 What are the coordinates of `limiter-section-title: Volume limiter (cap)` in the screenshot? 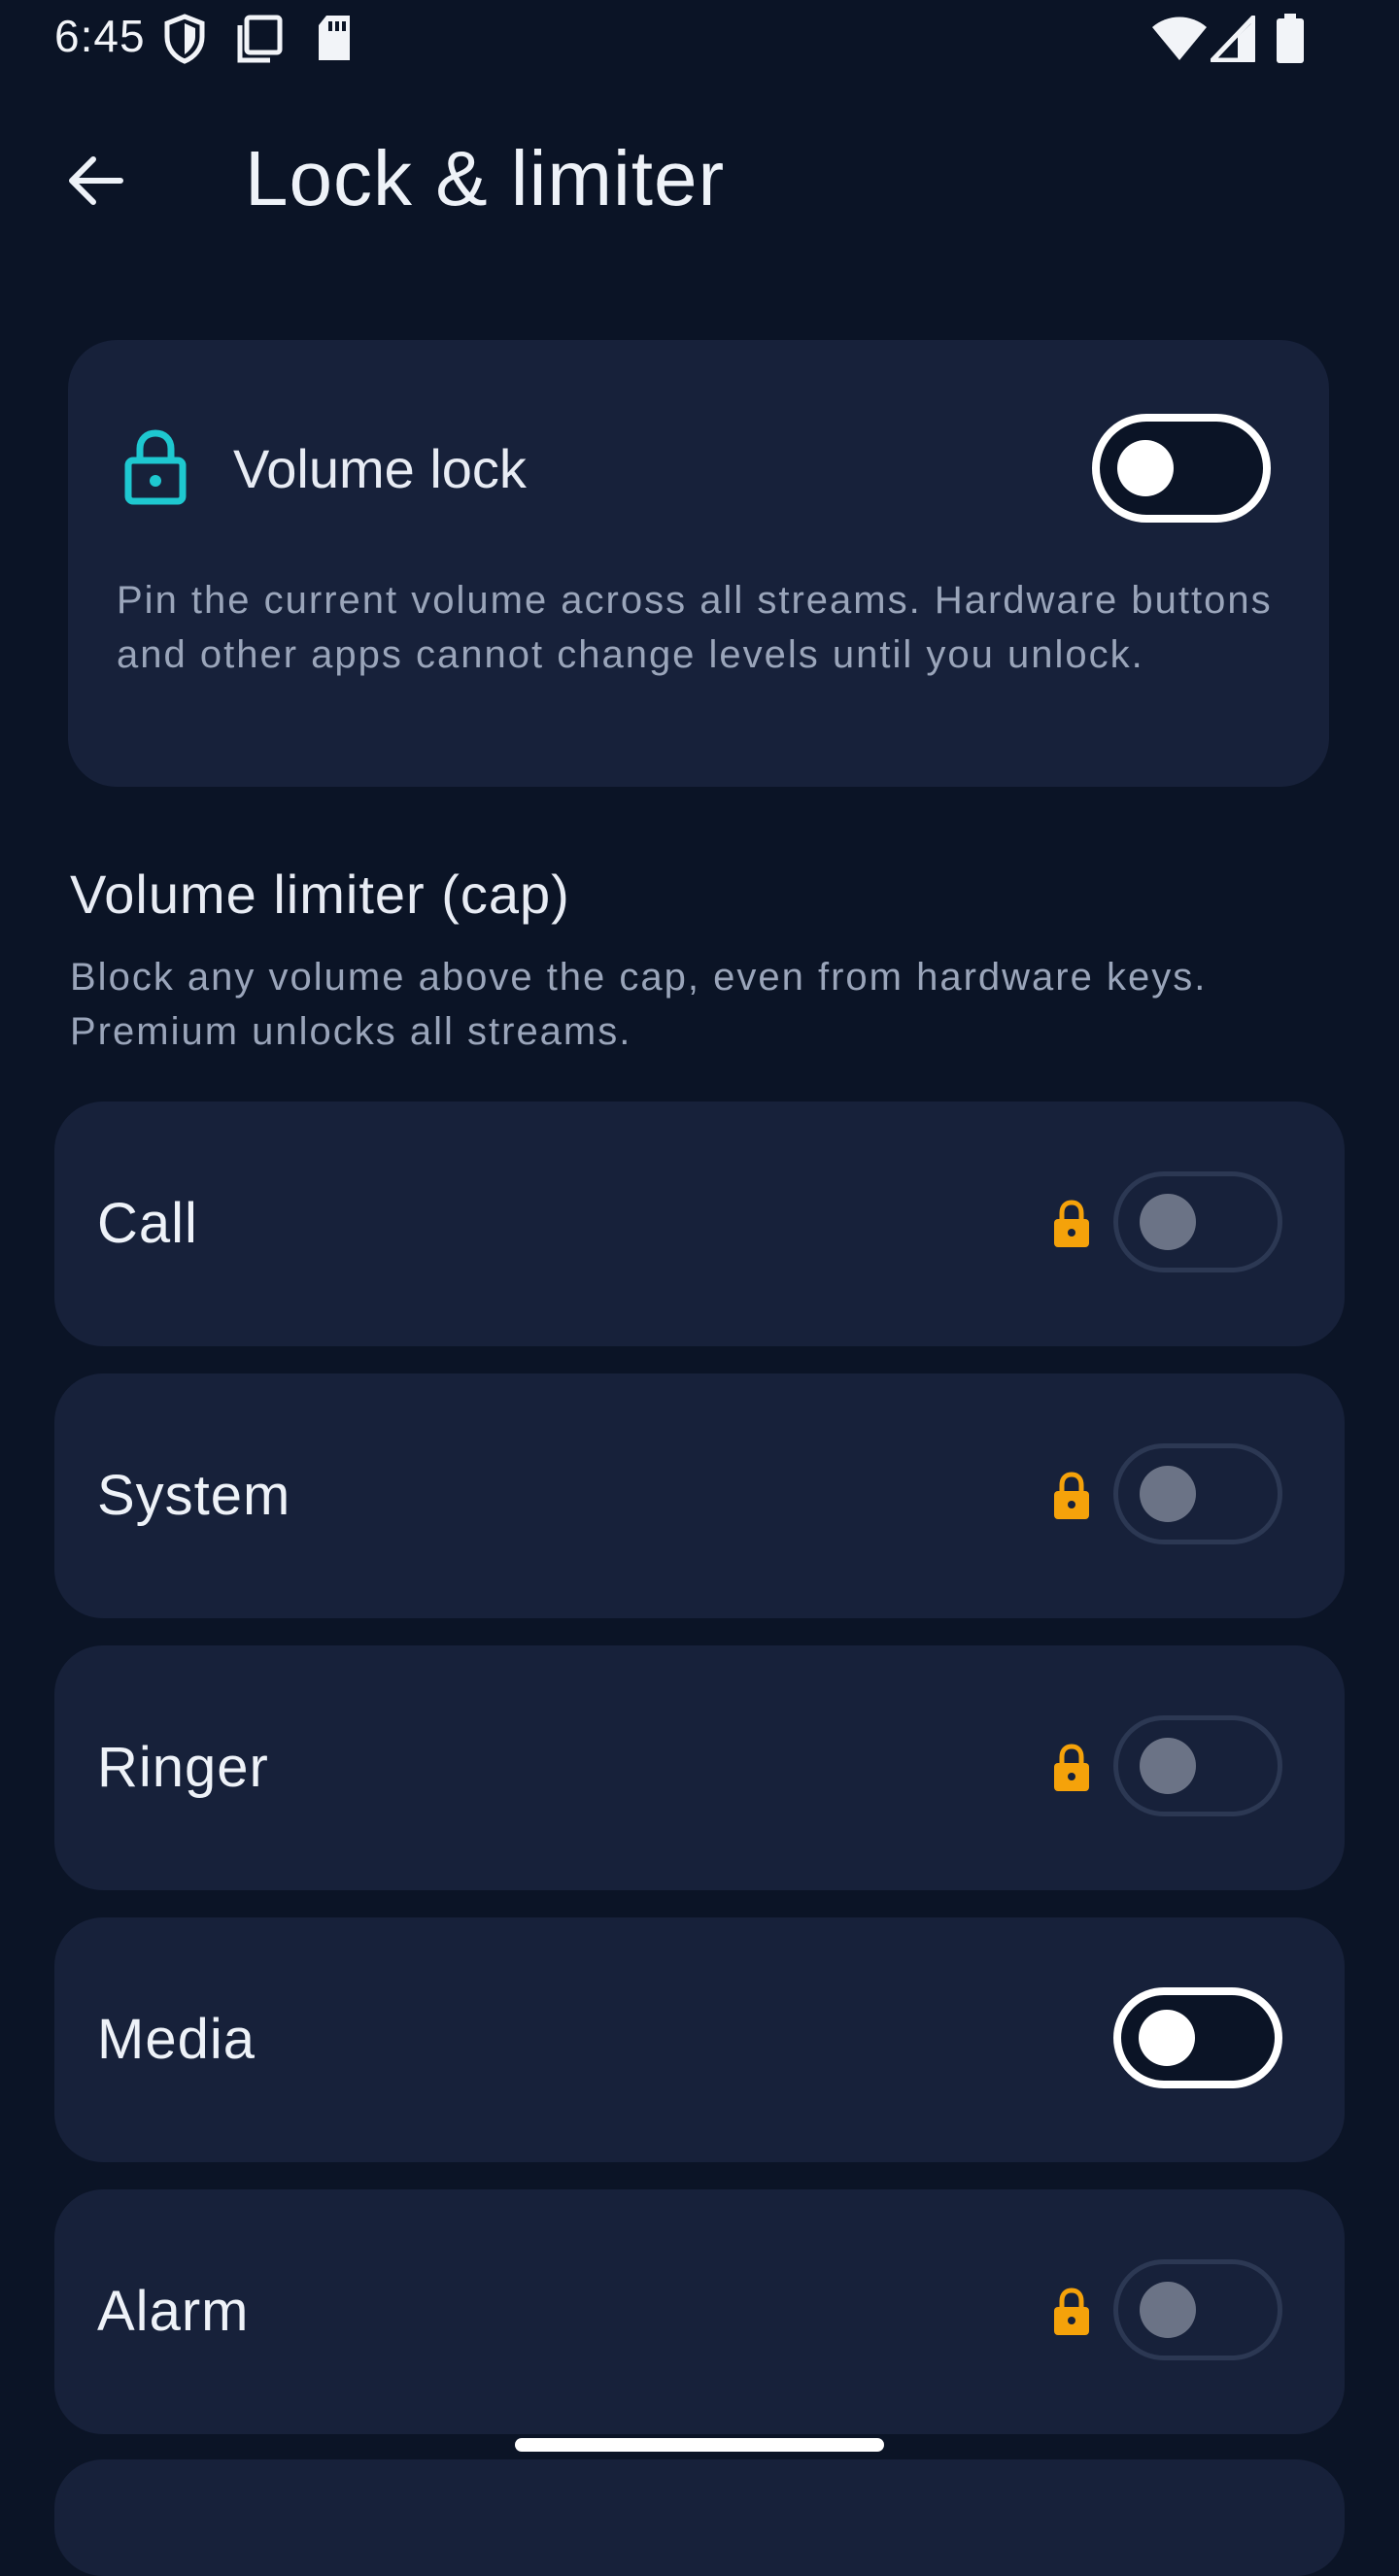 It's located at (320, 894).